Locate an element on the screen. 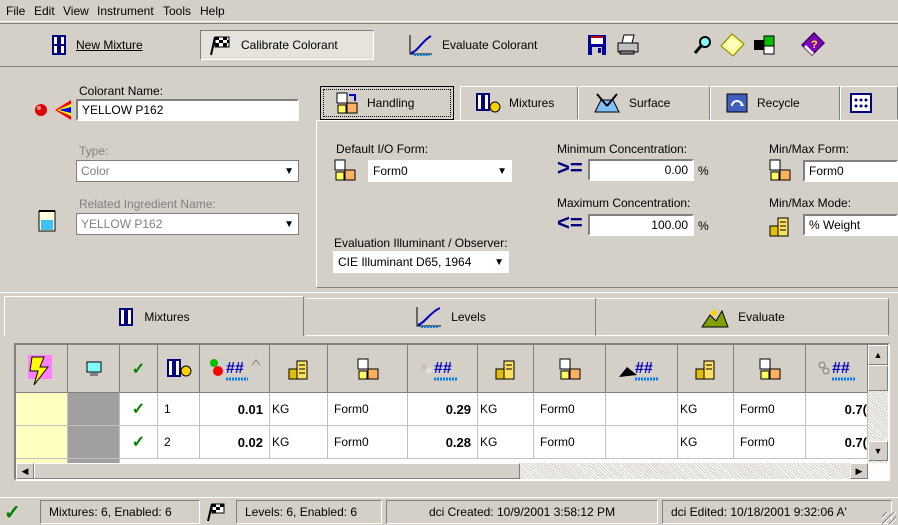 The width and height of the screenshot is (898, 525). tab-recycle: Recycle is located at coordinates (775, 103).